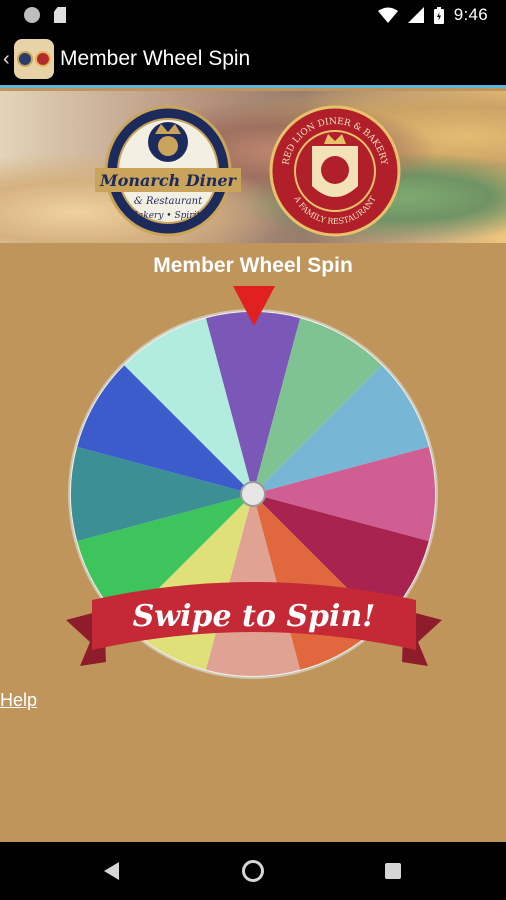 The height and width of the screenshot is (900, 506). I want to click on swipe-to-spin-label: Swipe to Spin!, so click(254, 616).